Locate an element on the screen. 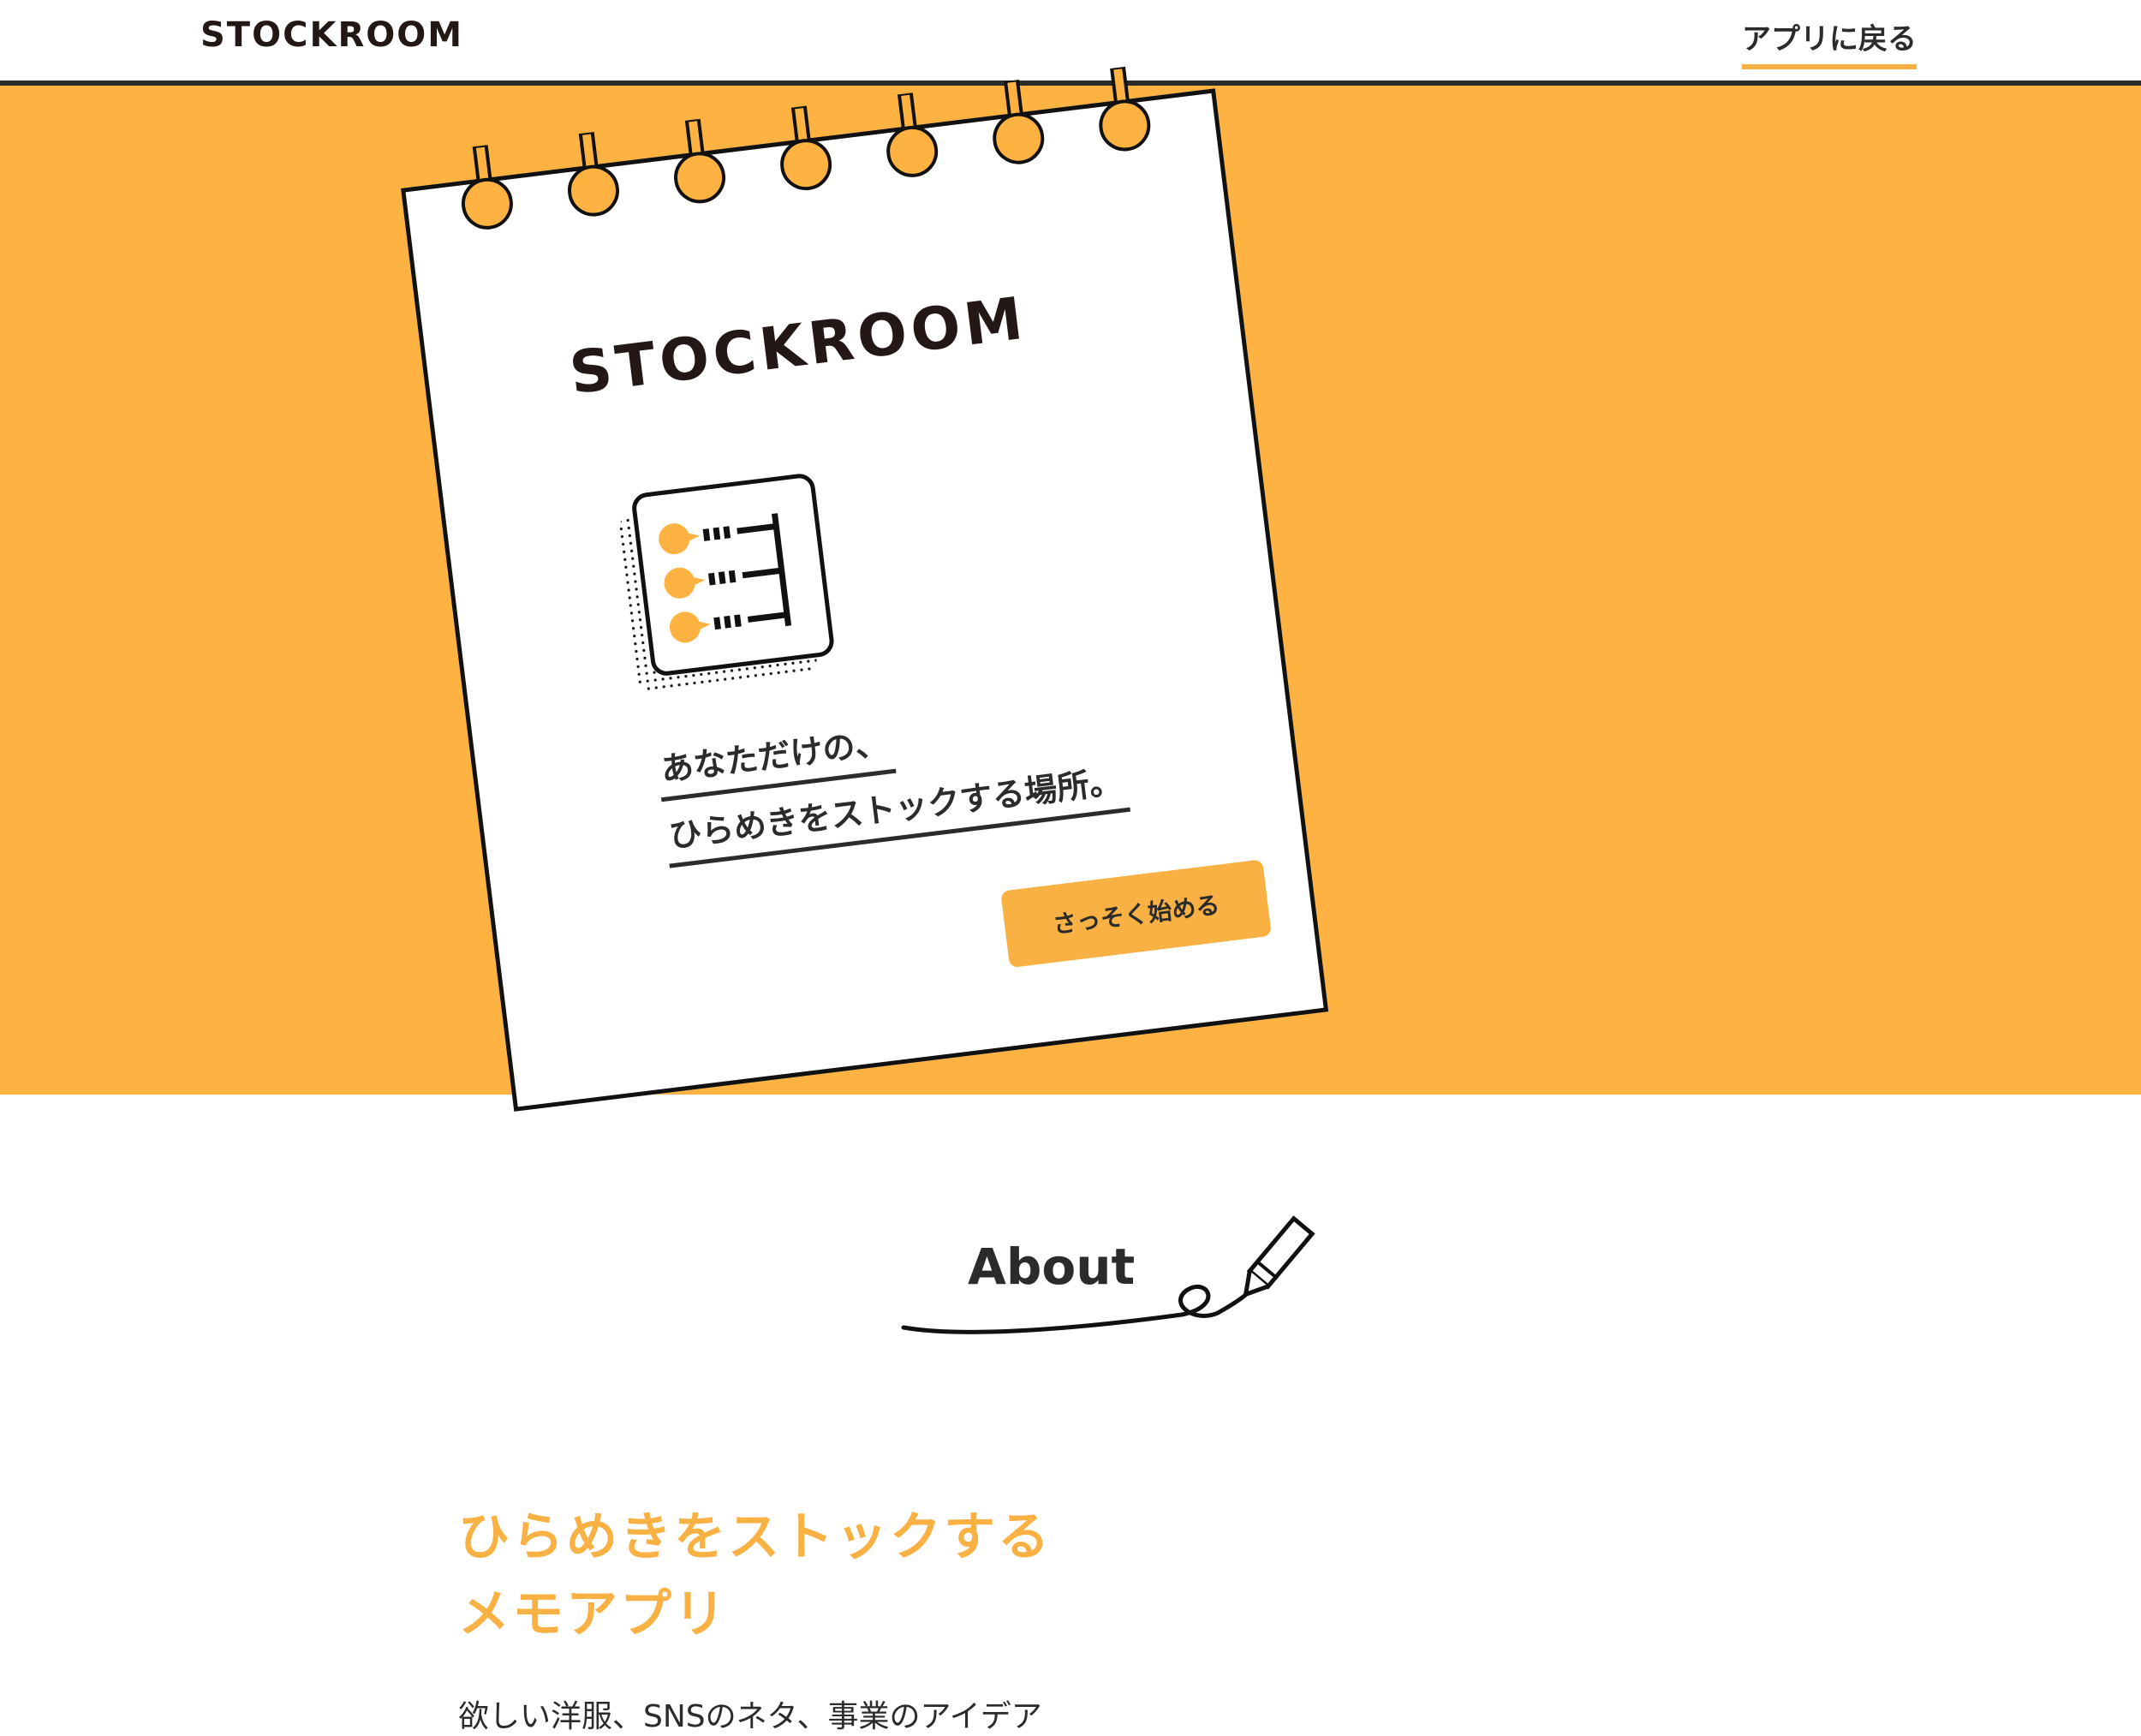 The height and width of the screenshot is (1736, 2141). site-header: STOCKROOM アプリに戻る is located at coordinates (1070, 43).